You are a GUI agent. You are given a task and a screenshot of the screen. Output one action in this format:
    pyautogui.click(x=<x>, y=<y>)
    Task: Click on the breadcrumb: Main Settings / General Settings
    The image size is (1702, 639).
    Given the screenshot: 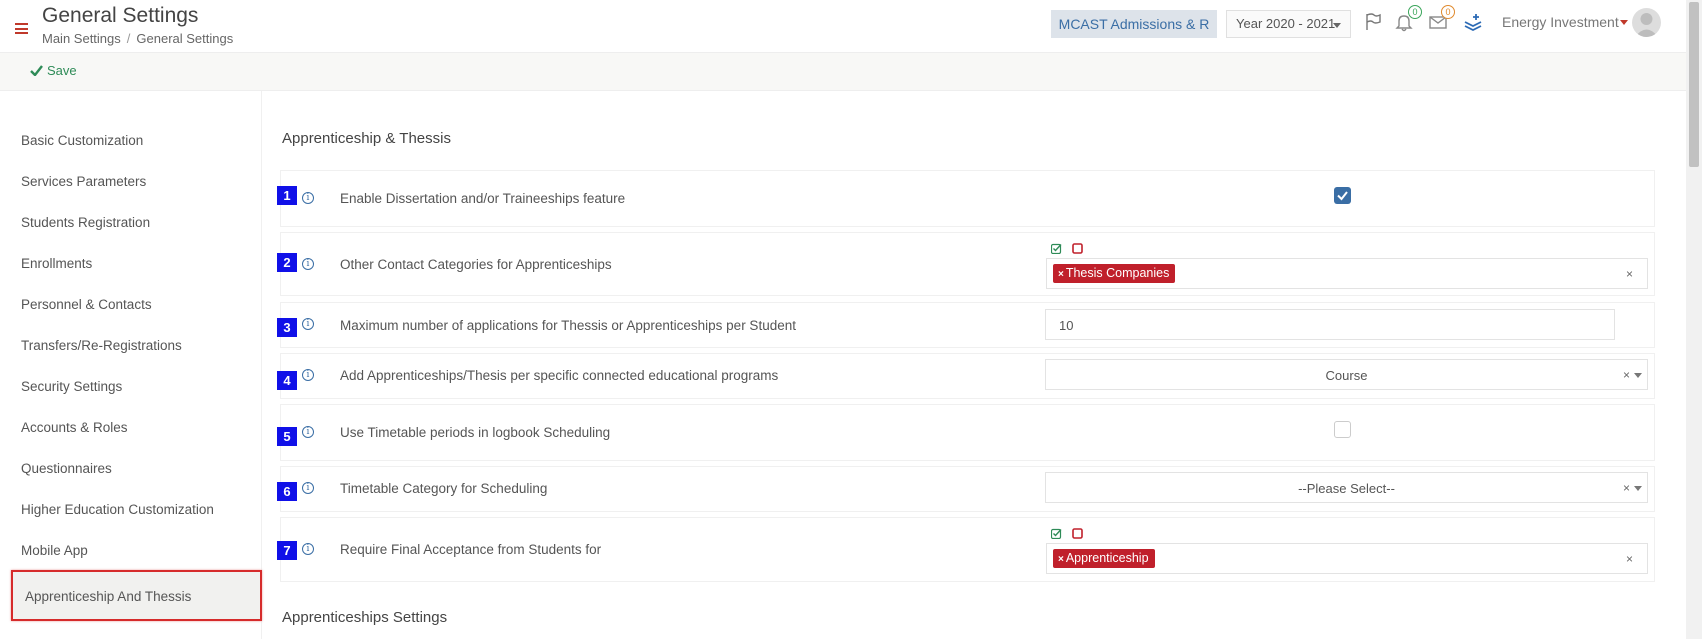 What is the action you would take?
    pyautogui.click(x=137, y=38)
    